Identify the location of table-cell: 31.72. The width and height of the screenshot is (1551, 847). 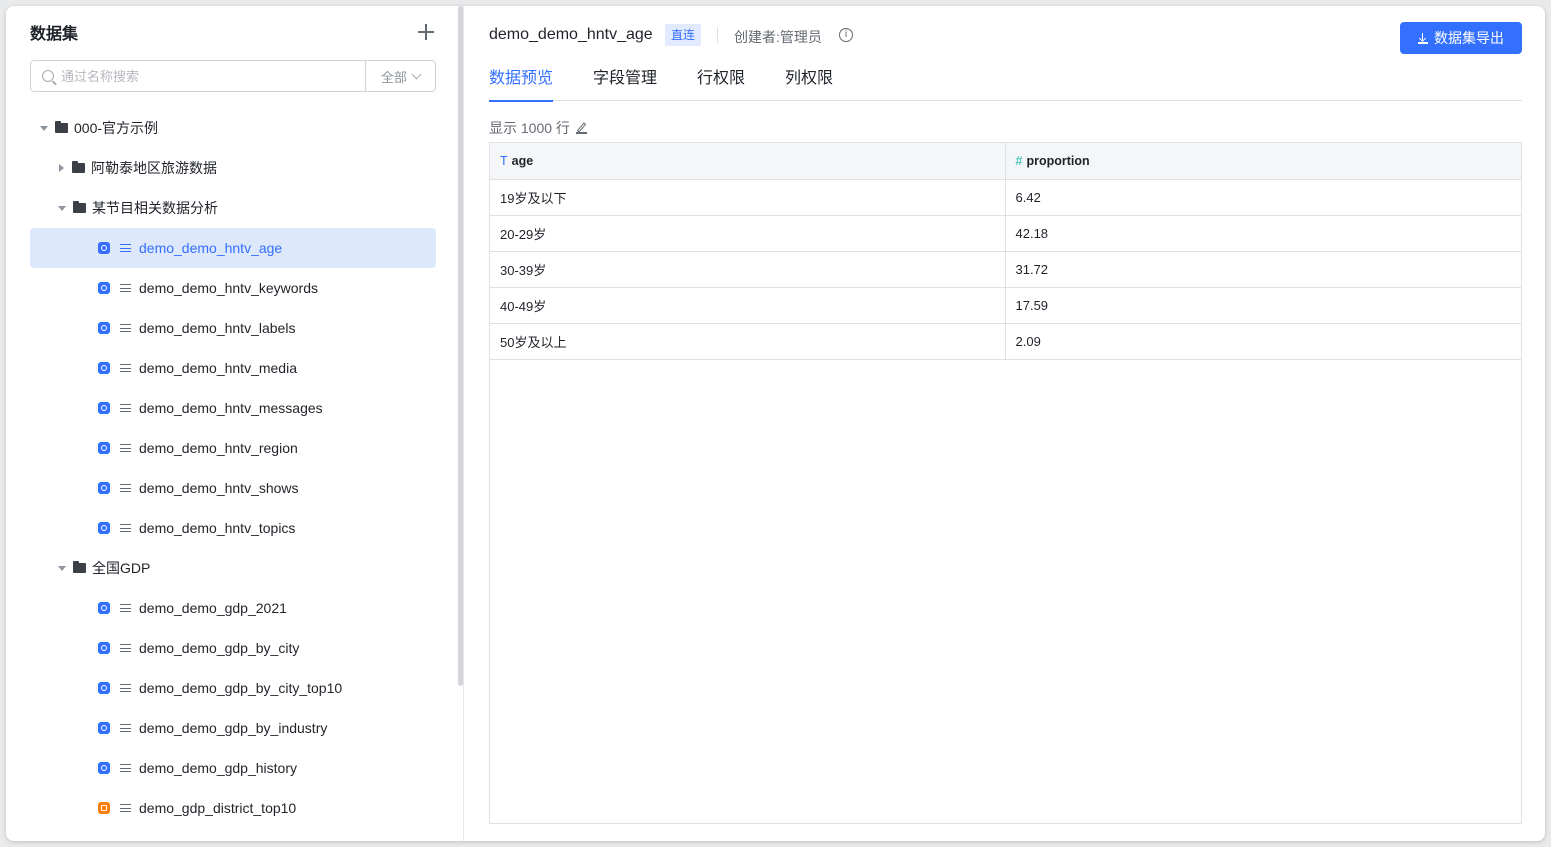
(1263, 269).